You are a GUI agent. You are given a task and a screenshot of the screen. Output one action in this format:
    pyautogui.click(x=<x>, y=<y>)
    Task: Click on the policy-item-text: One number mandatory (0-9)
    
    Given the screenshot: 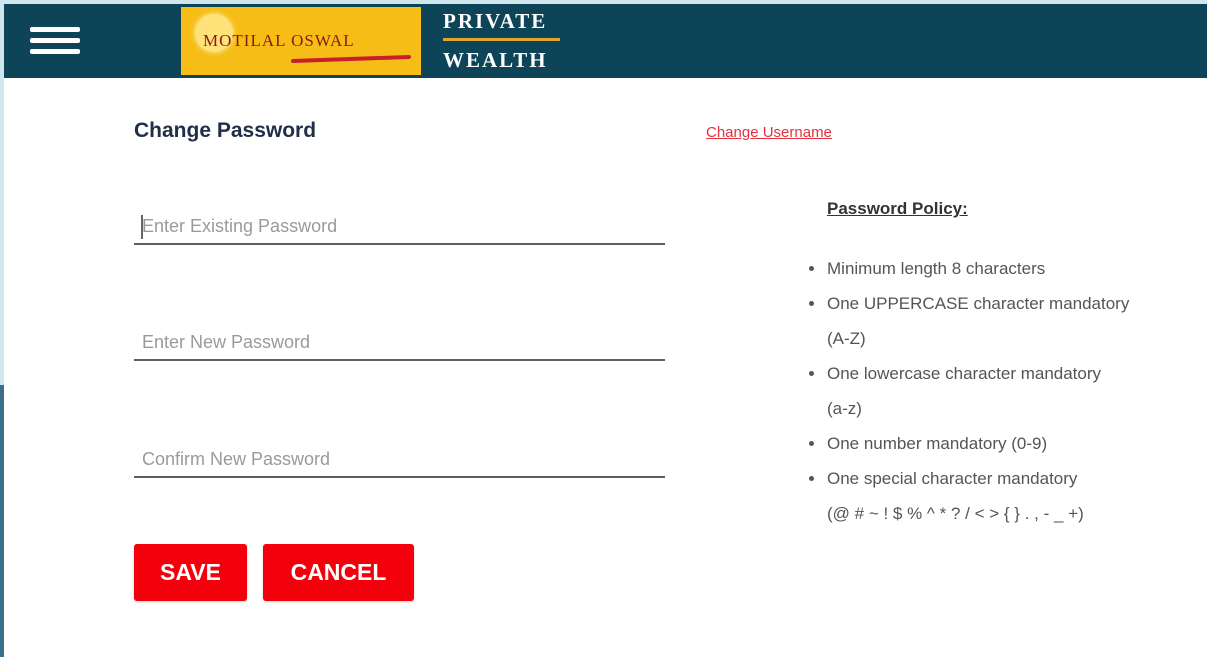 What is the action you would take?
    pyautogui.click(x=937, y=443)
    